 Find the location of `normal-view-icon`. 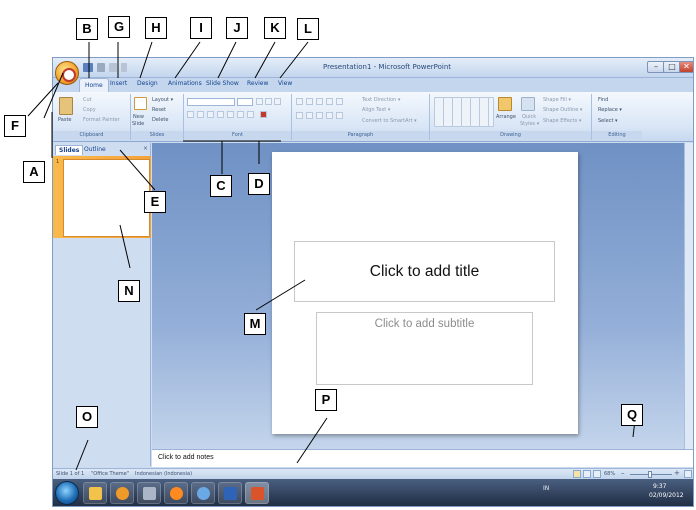

normal-view-icon is located at coordinates (577, 474).